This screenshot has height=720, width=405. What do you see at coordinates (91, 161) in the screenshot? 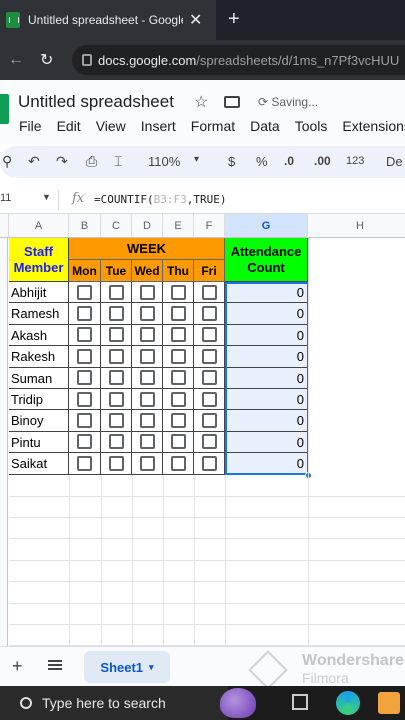
I see `print-icon: ⎙` at bounding box center [91, 161].